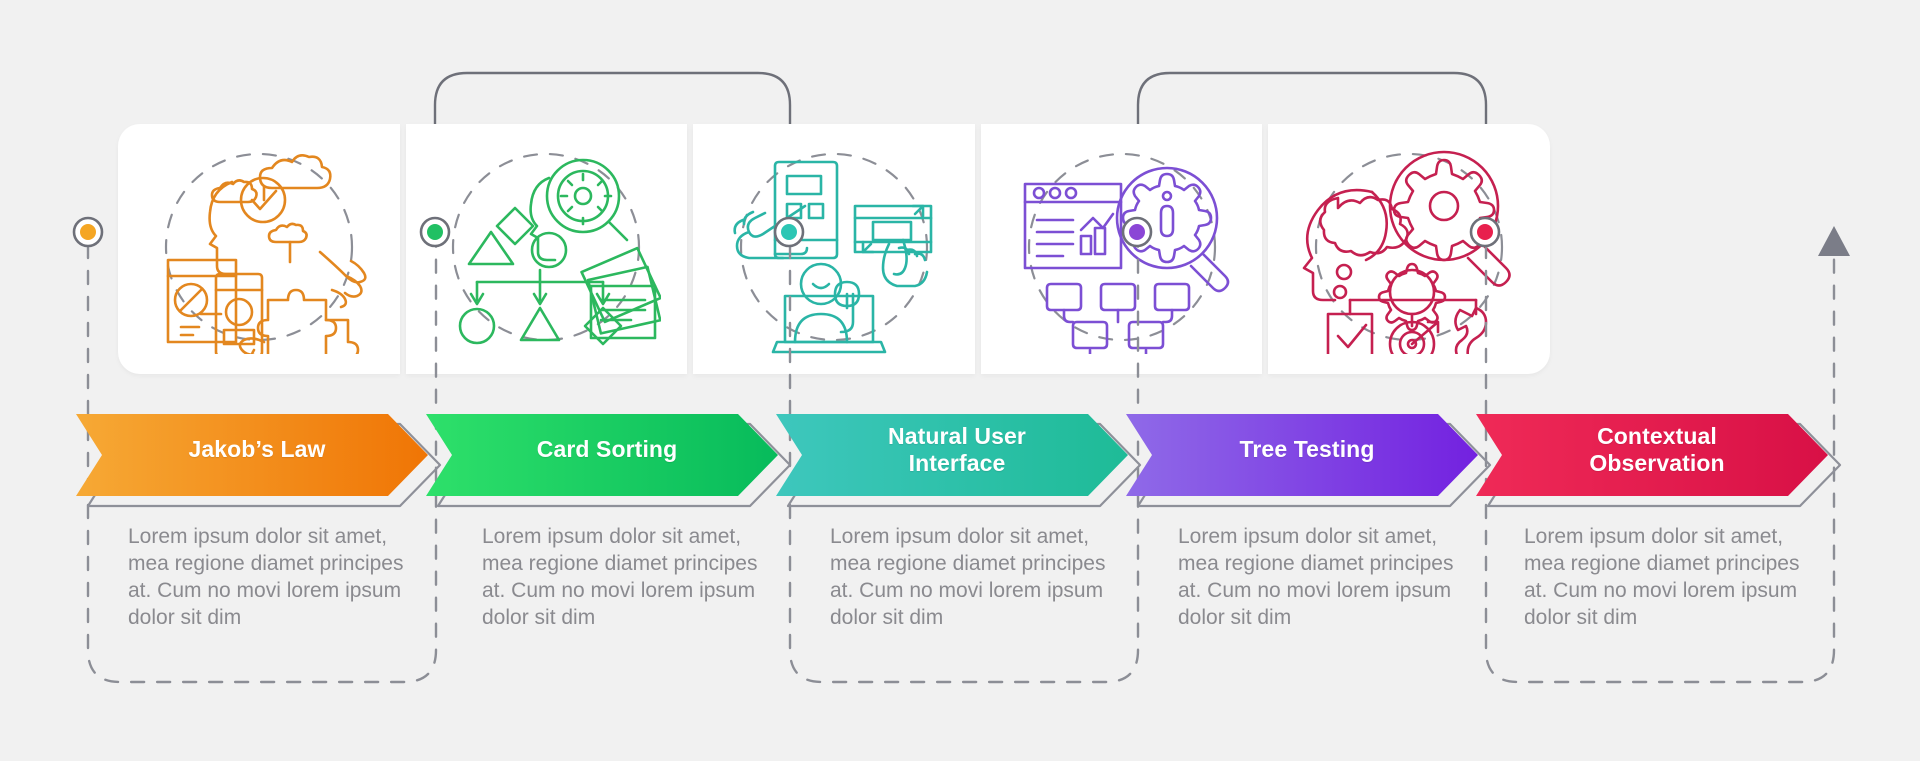  I want to click on step-banner-card-sorting: Card Sorting, so click(602, 450).